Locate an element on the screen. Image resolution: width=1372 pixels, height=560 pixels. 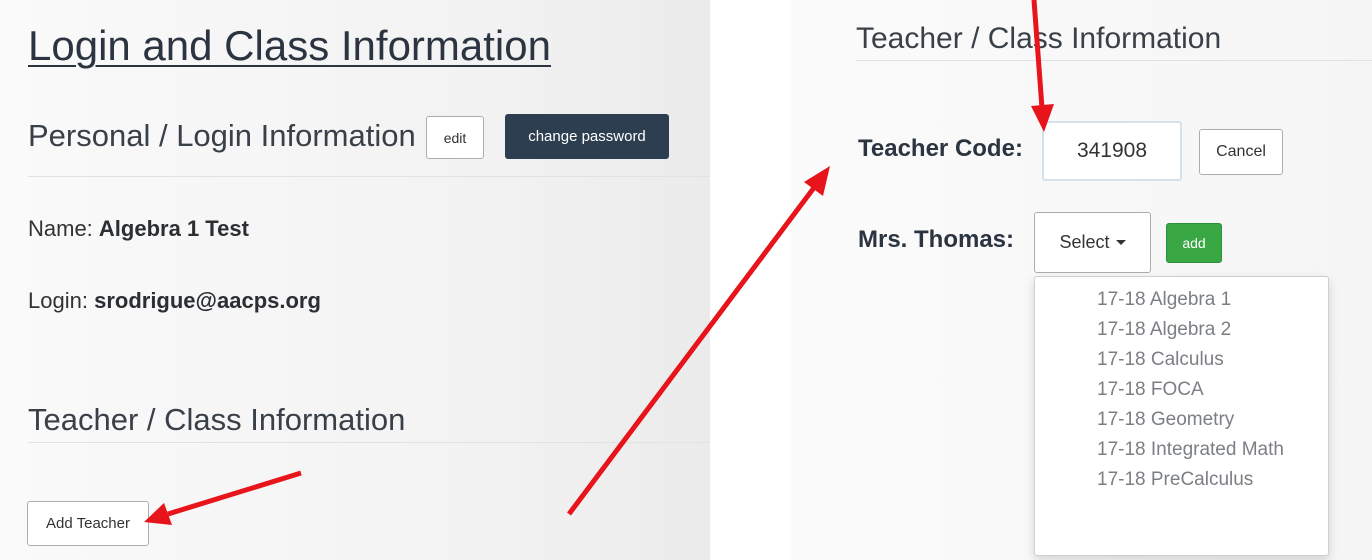
class-option: 17-18 Algebra 1 is located at coordinates (1181, 300).